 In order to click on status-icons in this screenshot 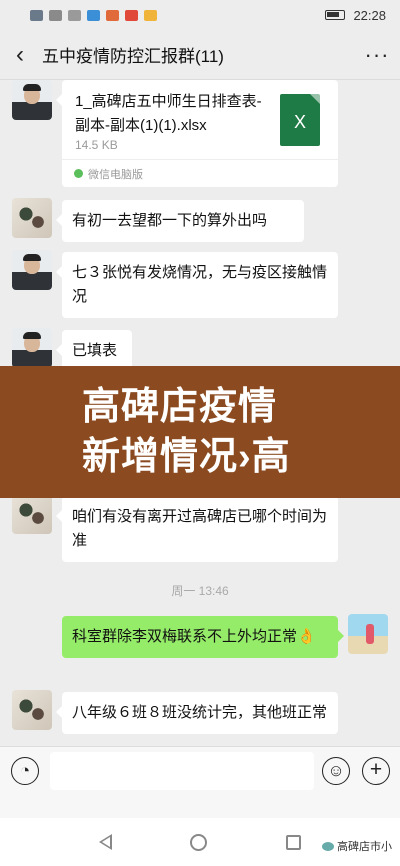, I will do `click(93, 15)`.